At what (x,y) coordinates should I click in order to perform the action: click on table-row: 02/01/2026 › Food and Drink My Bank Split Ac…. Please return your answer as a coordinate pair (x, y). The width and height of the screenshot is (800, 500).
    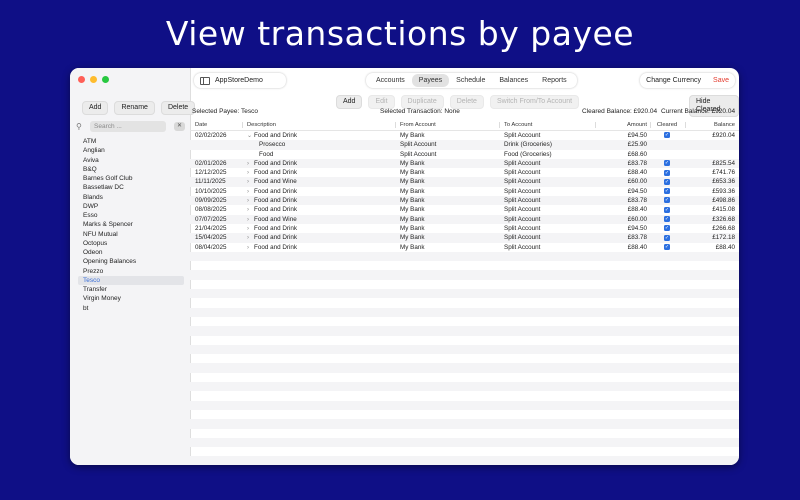
    Looking at the image, I should click on (464, 163).